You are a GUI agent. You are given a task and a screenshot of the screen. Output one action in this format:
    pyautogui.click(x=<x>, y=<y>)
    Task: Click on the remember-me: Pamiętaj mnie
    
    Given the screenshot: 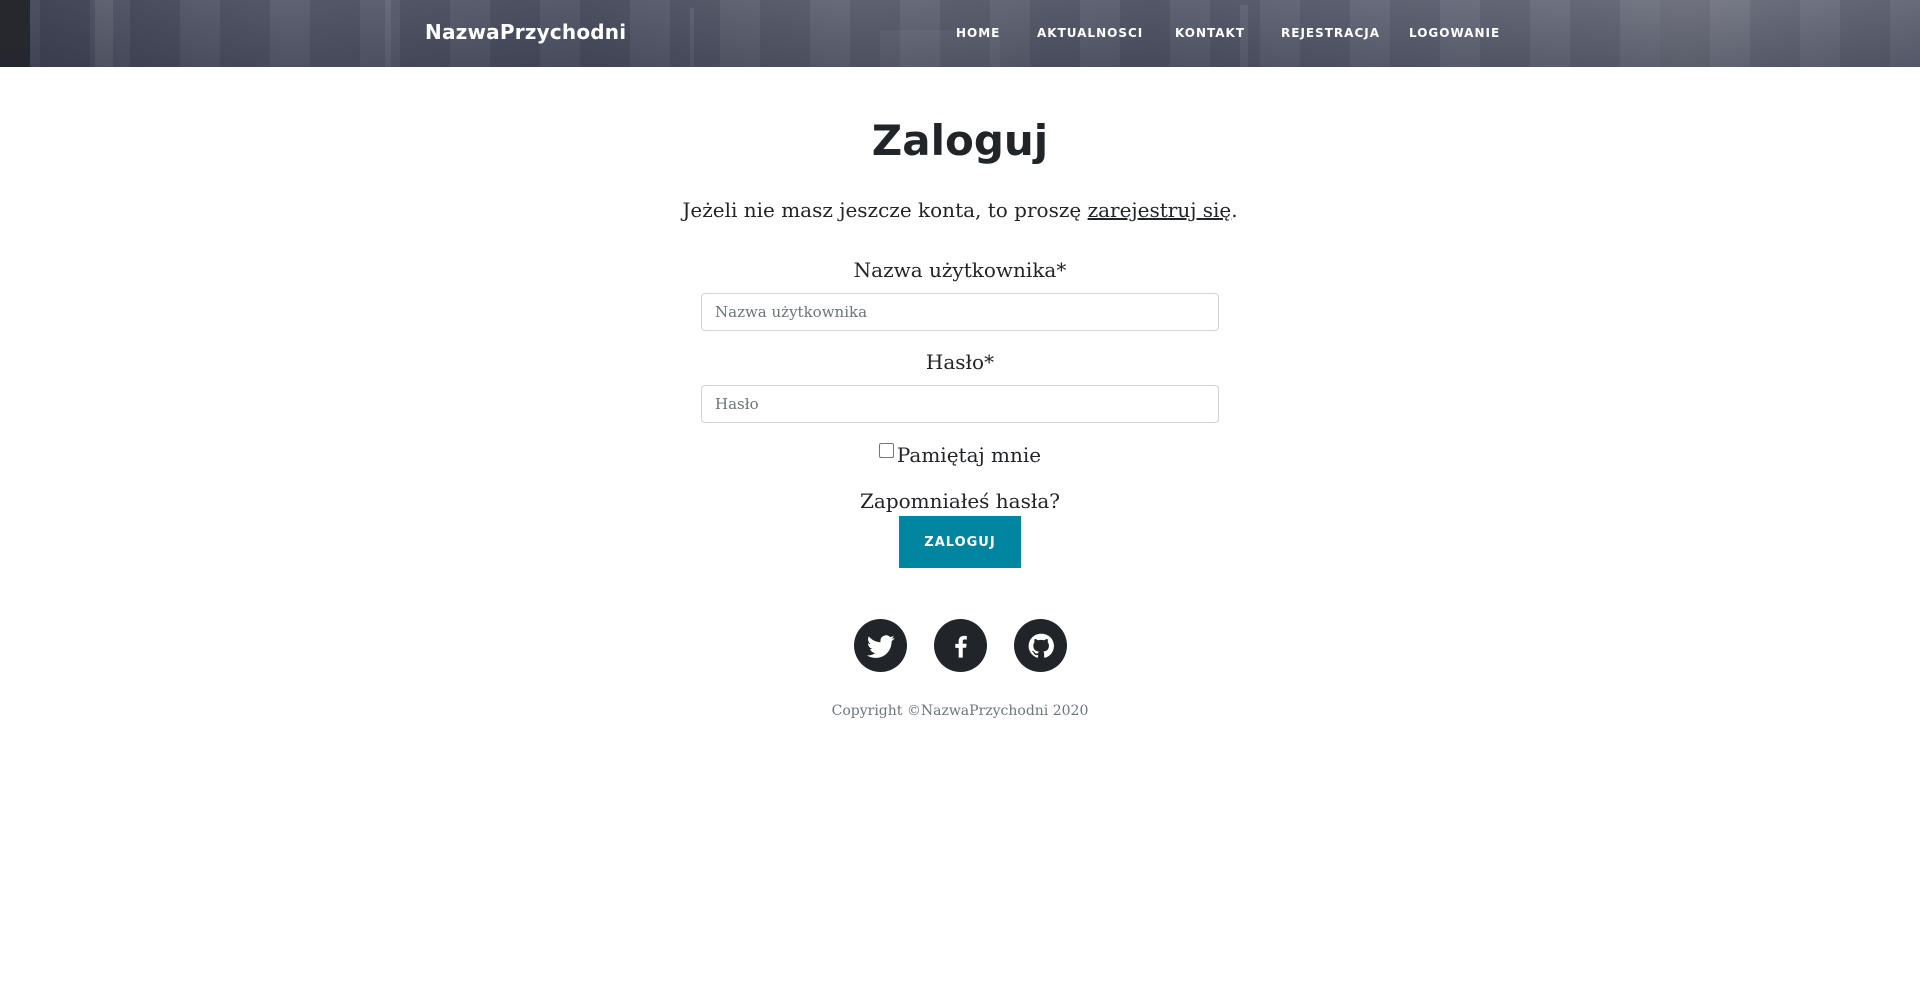 What is the action you would take?
    pyautogui.click(x=960, y=455)
    